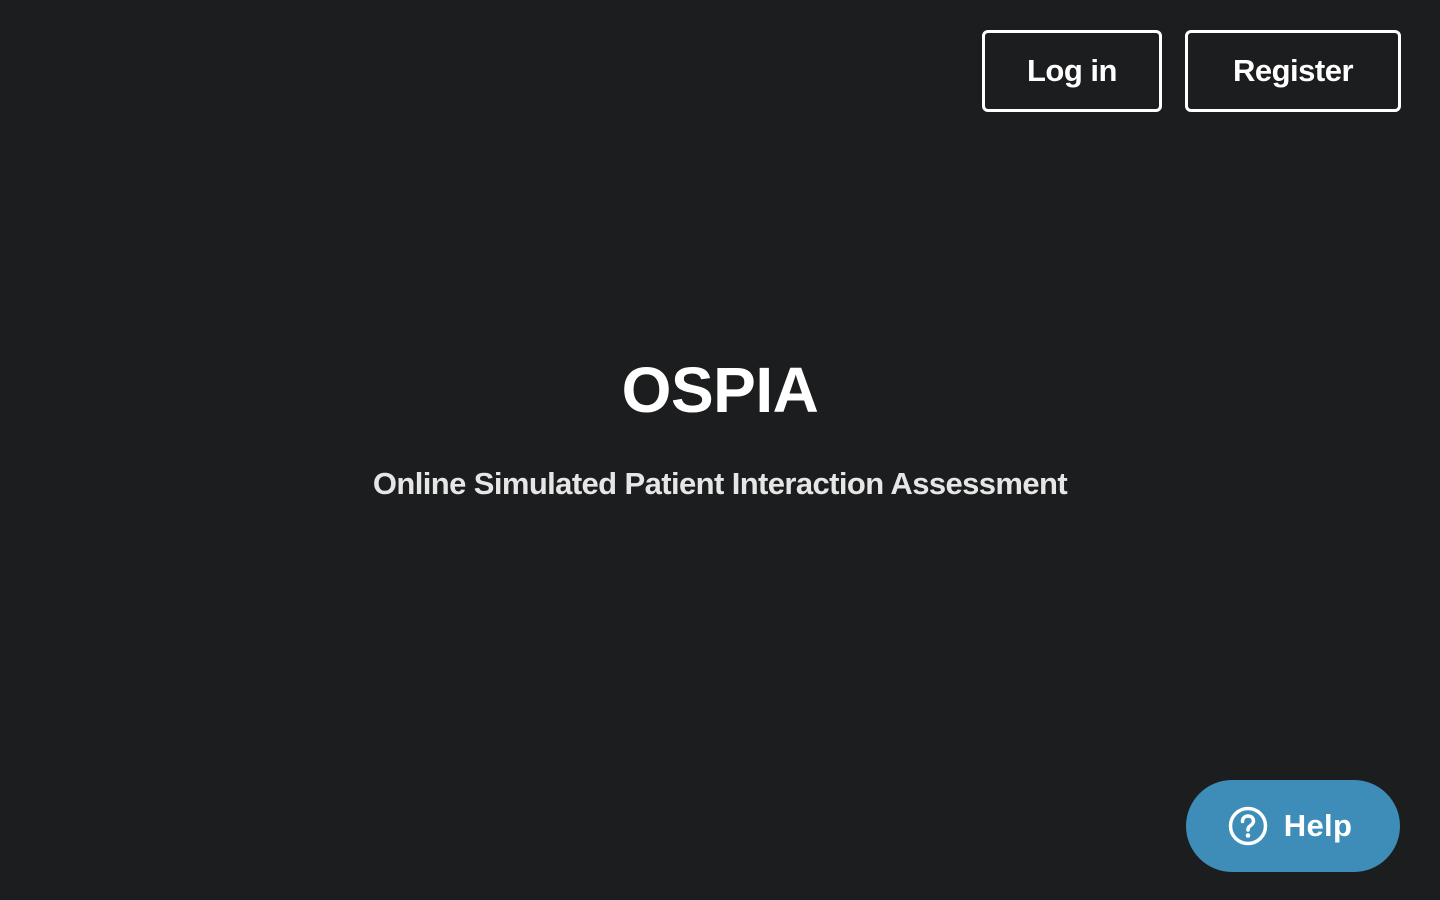  What do you see at coordinates (1318, 825) in the screenshot?
I see `help-label: Help` at bounding box center [1318, 825].